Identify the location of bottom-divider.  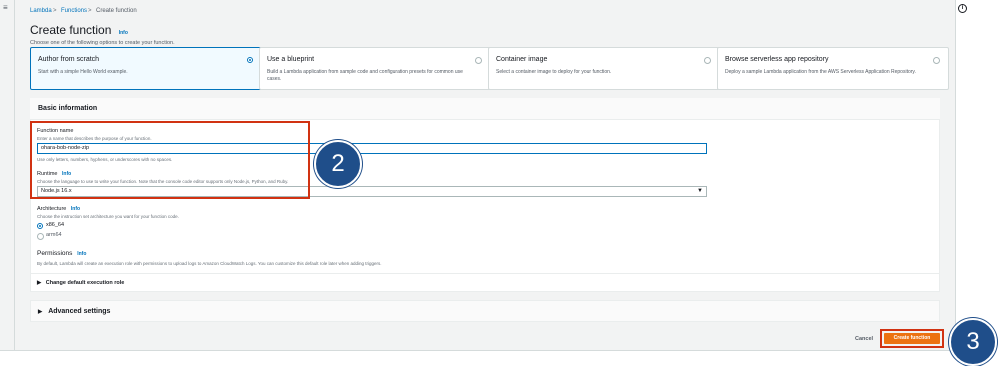
(477, 350).